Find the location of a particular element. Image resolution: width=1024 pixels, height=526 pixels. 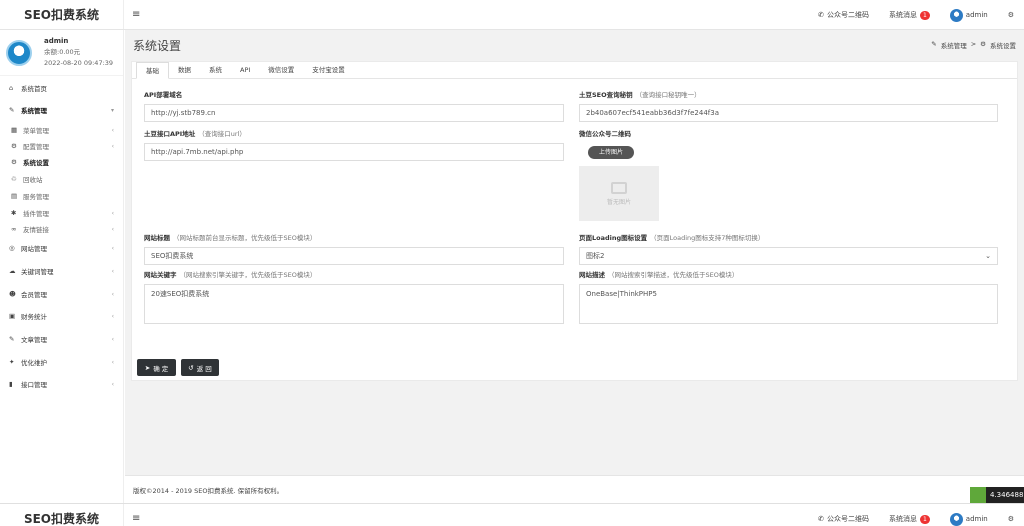

tab-basic: 基础 is located at coordinates (152, 70).